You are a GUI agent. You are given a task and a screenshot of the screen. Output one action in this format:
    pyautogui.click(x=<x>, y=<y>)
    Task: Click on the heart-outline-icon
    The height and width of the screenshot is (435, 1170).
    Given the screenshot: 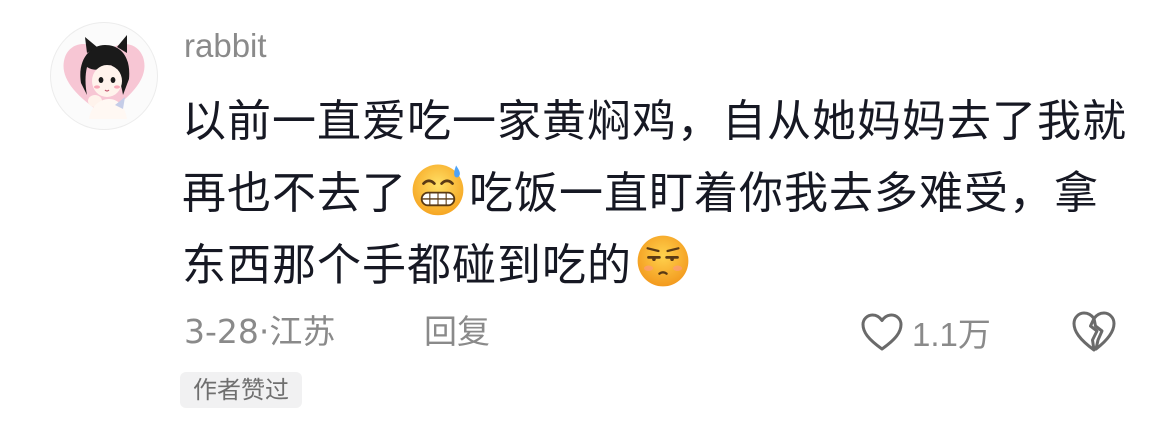 What is the action you would take?
    pyautogui.click(x=882, y=332)
    